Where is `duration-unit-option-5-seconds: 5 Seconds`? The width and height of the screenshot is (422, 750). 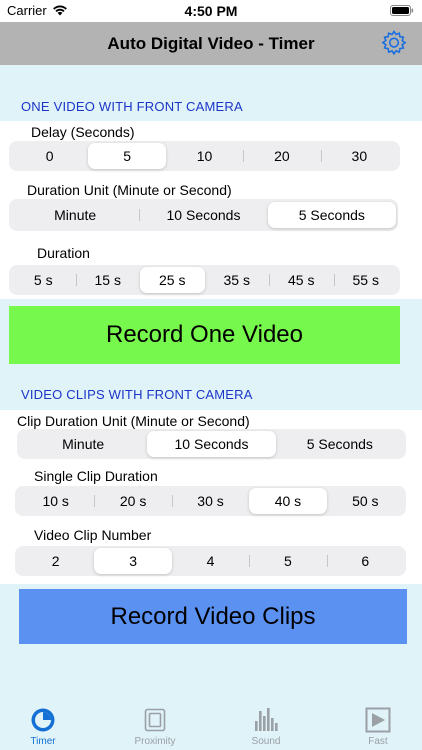 duration-unit-option-5-seconds: 5 Seconds is located at coordinates (331, 215).